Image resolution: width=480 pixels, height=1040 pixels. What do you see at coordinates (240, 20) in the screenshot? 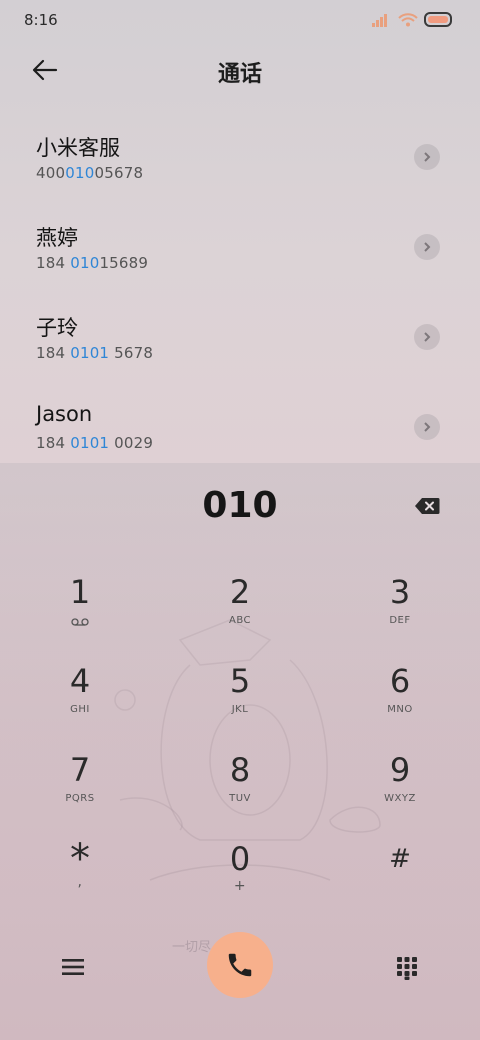
I see `status-bar: 8:16` at bounding box center [240, 20].